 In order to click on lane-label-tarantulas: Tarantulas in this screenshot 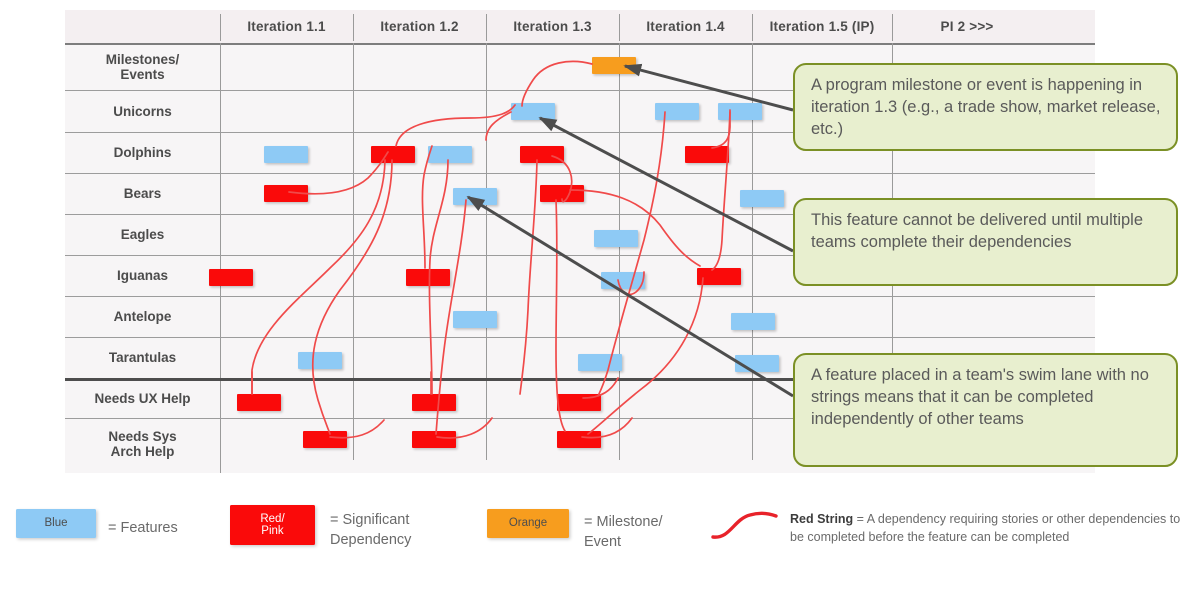, I will do `click(142, 357)`.